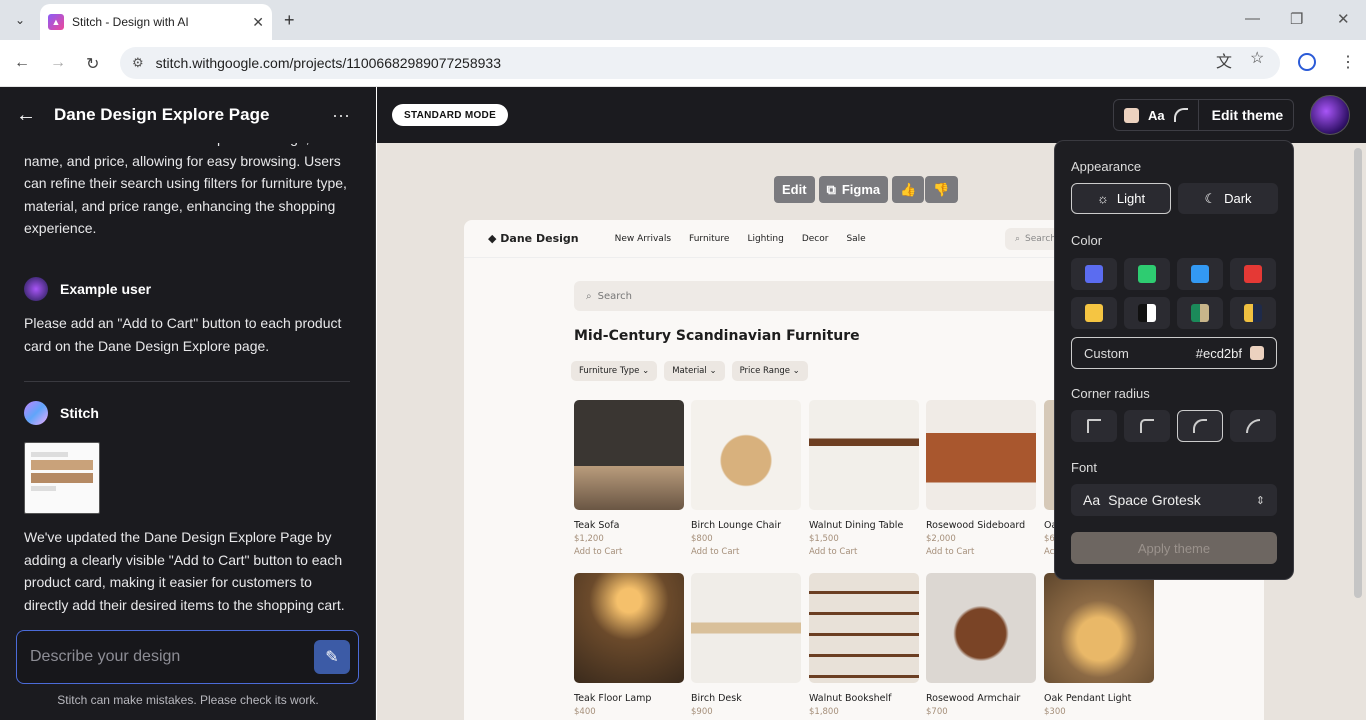 The height and width of the screenshot is (720, 1366). Describe the element at coordinates (629, 645) in the screenshot. I see `product-card: Teak Floor Lamp $400` at that location.